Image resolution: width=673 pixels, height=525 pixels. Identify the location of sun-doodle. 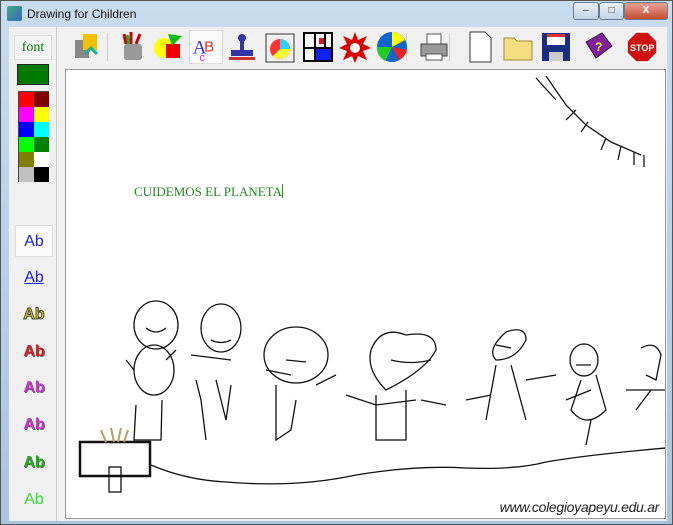
(590, 121).